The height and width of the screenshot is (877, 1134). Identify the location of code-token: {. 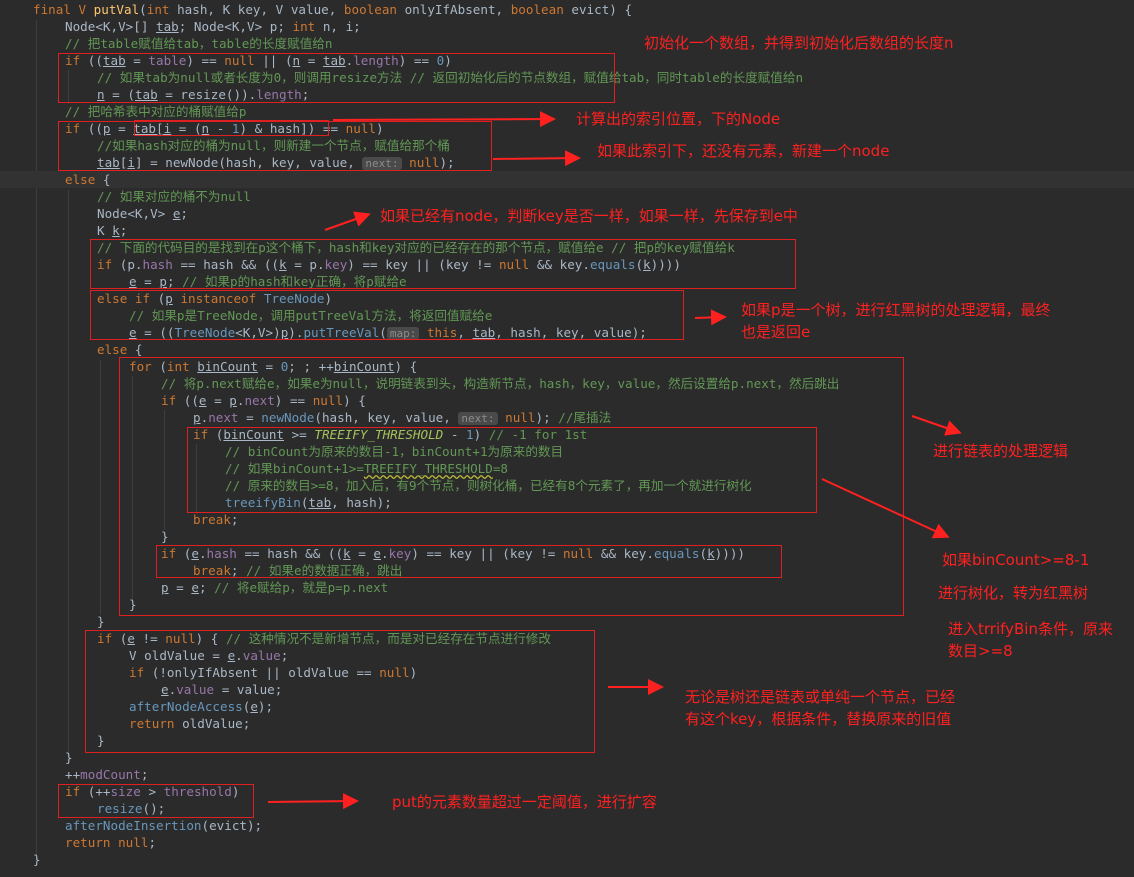
(103, 179).